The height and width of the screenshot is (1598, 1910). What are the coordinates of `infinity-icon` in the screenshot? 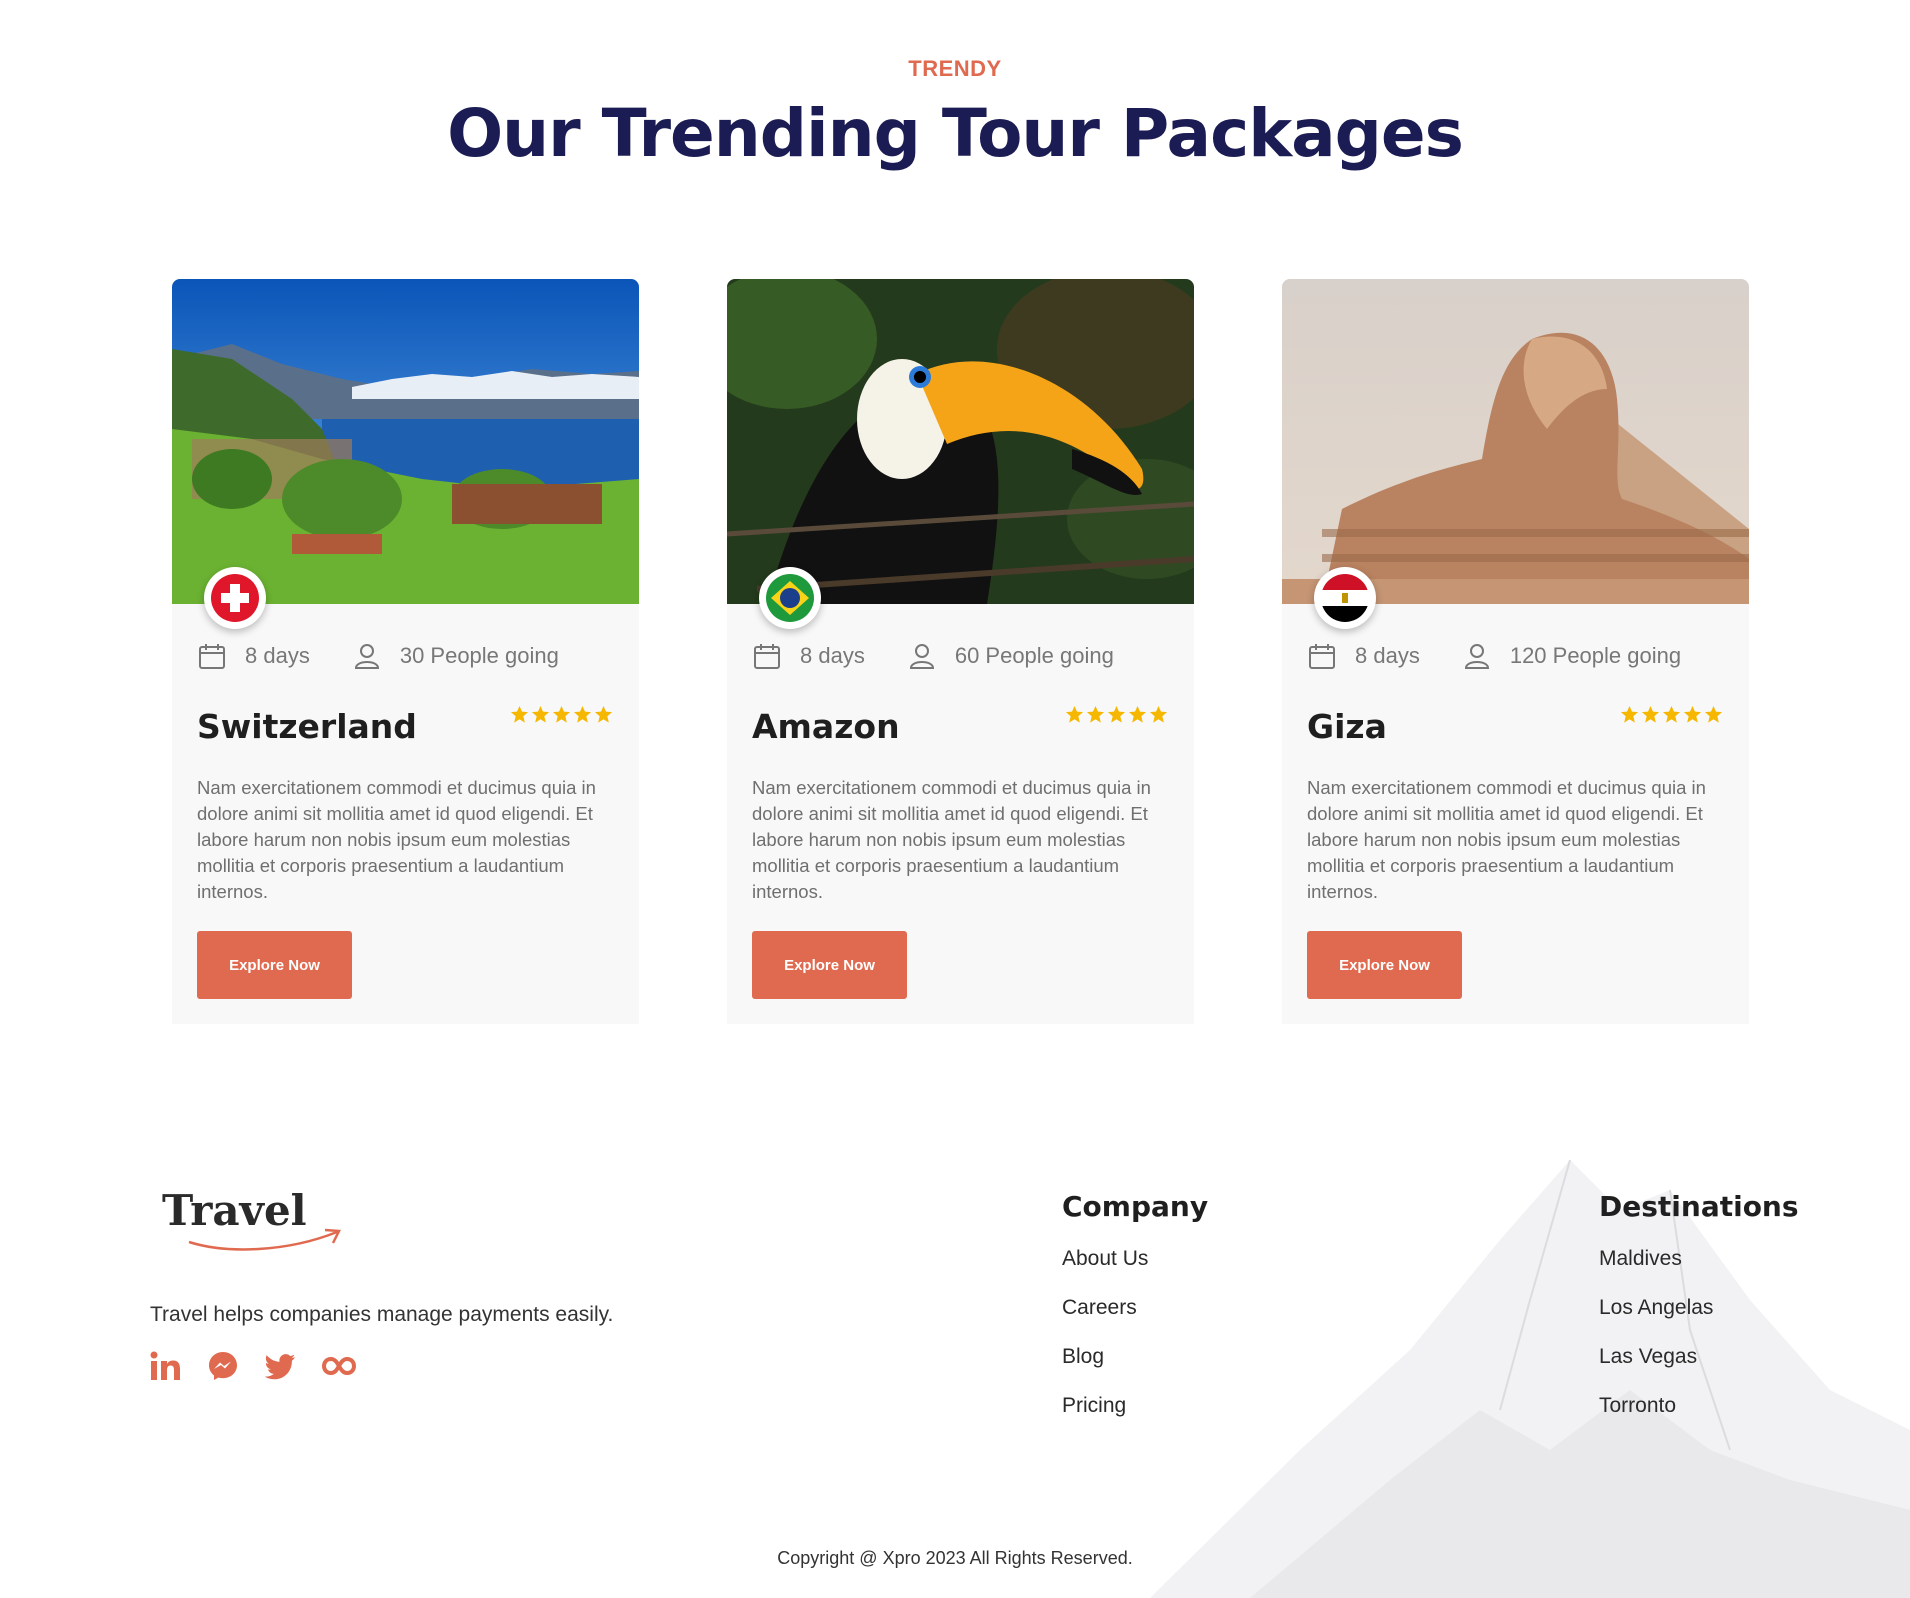 It's located at (339, 1366).